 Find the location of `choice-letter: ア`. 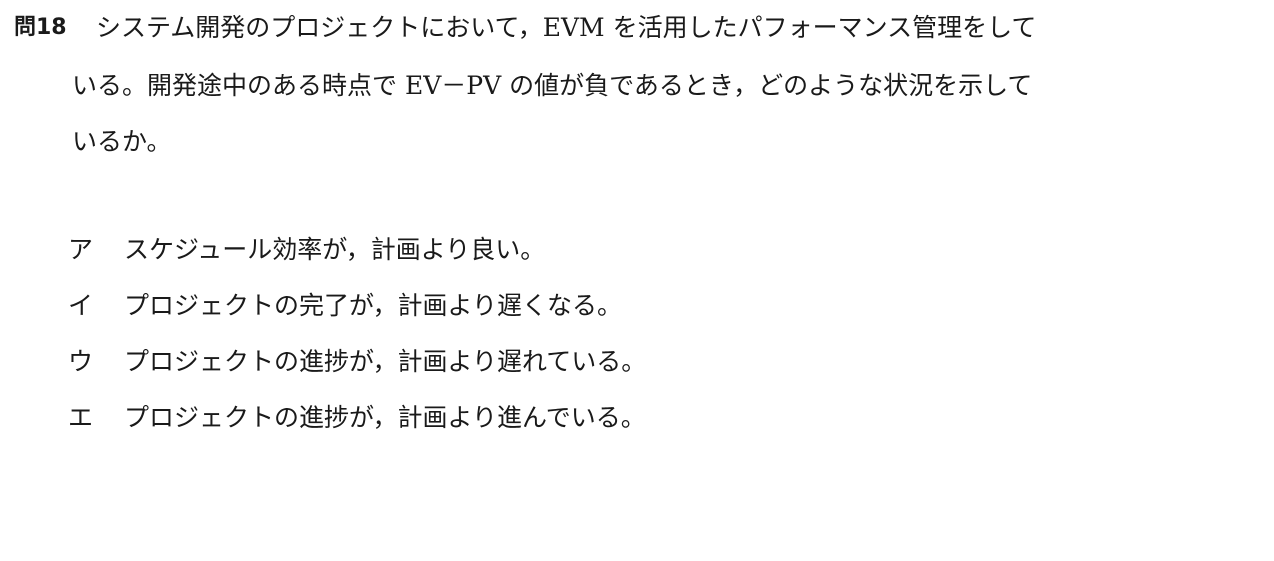

choice-letter: ア is located at coordinates (81, 249).